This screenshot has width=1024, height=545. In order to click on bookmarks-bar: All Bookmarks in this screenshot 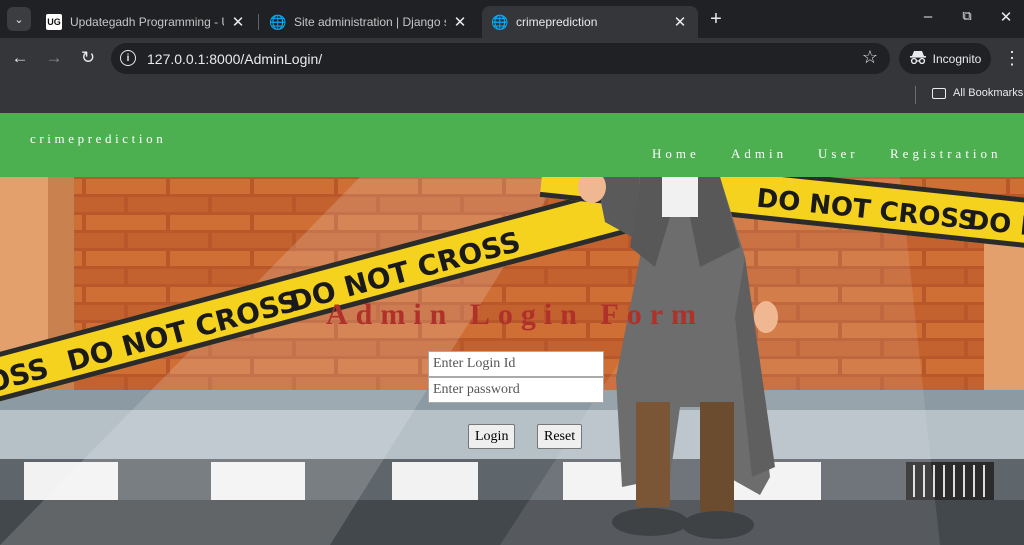, I will do `click(512, 96)`.